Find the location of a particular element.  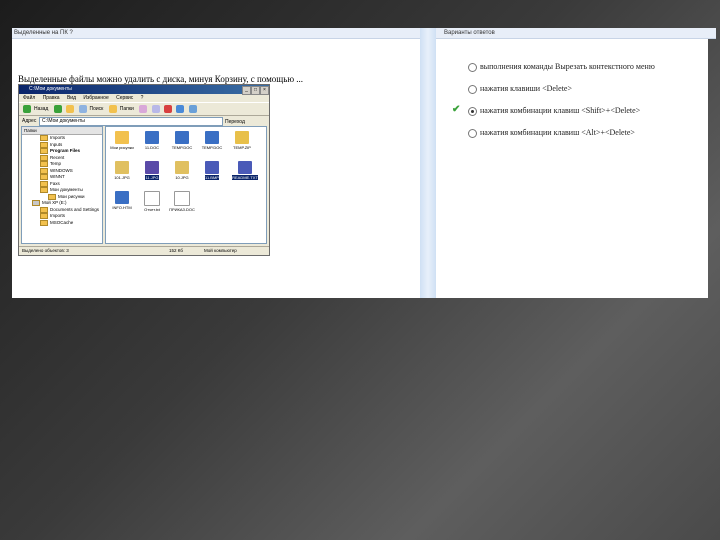

status-selected-count: Выделено объектов: 3 is located at coordinates (45, 250).